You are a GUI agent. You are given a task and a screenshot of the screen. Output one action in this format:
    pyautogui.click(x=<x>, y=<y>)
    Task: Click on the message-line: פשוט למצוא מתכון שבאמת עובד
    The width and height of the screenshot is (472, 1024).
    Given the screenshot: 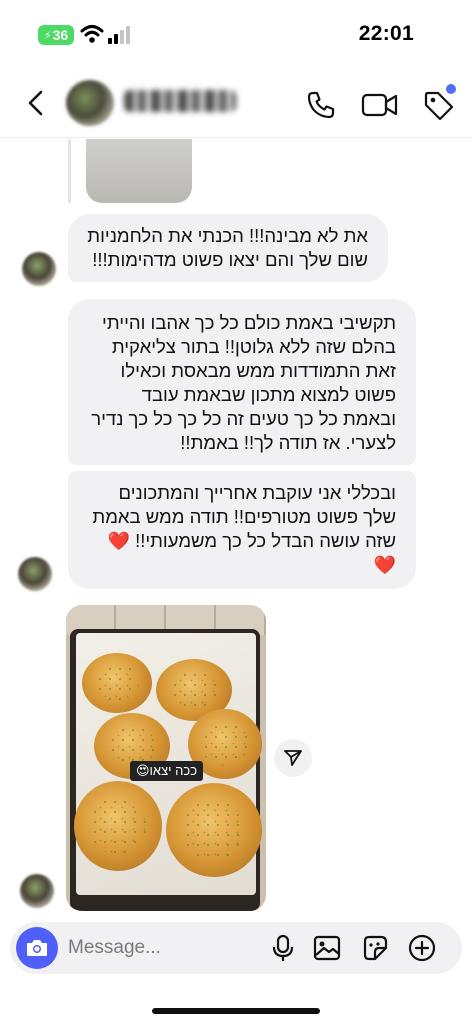 What is the action you would take?
    pyautogui.click(x=268, y=394)
    